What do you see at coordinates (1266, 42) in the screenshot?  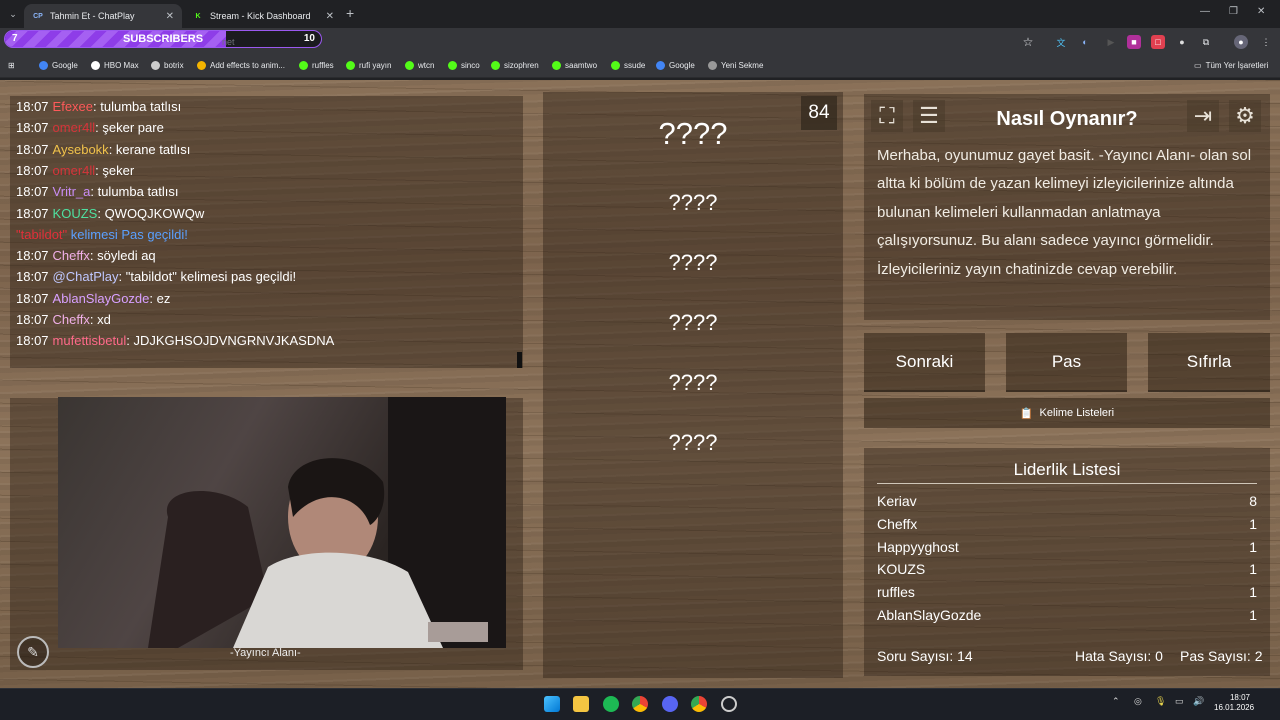 I see `chrome-menu-icon: ⋮` at bounding box center [1266, 42].